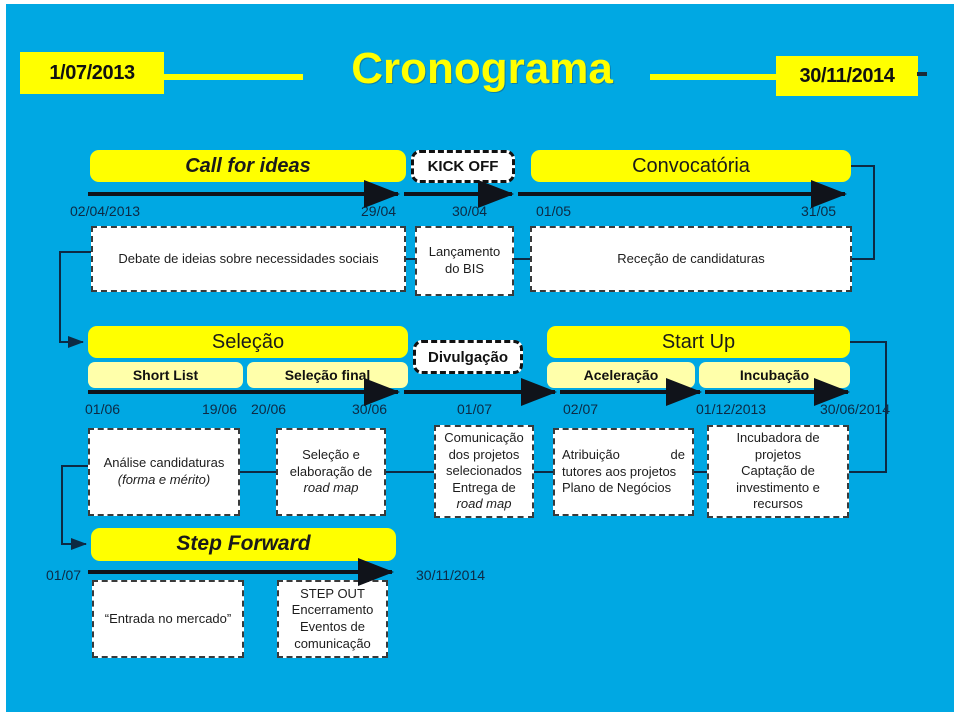  Describe the element at coordinates (468, 357) in the screenshot. I see `milestone-divulgacao: Divulgação` at that location.